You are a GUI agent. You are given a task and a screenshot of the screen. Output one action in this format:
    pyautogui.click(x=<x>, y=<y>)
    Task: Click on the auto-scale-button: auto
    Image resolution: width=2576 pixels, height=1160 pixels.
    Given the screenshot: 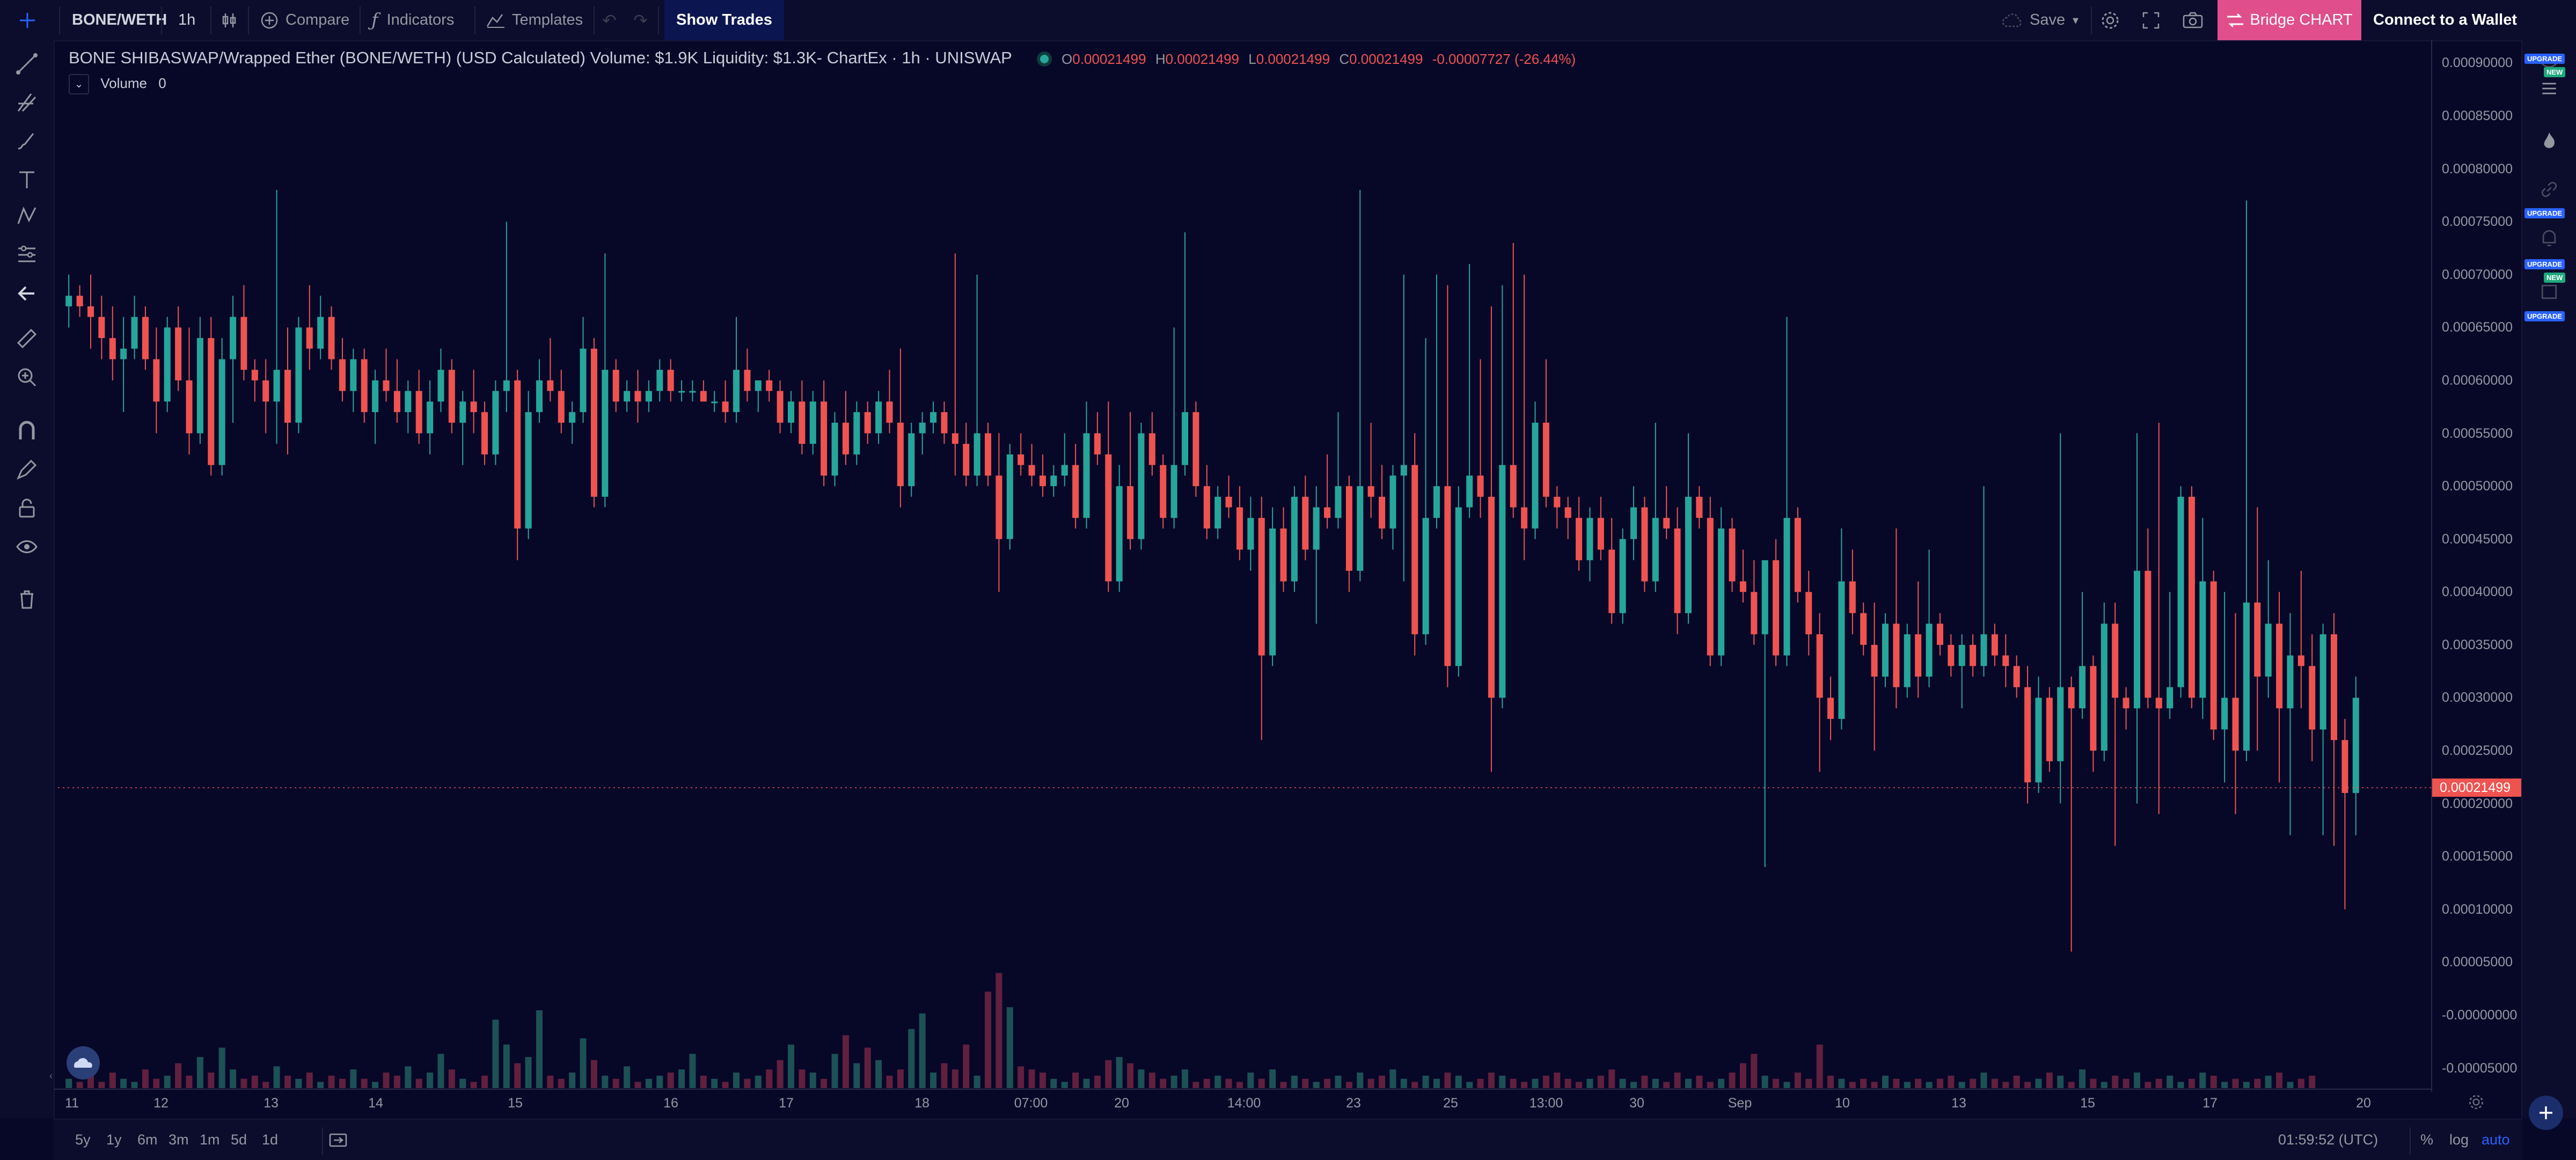 What is the action you would take?
    pyautogui.click(x=2496, y=1140)
    